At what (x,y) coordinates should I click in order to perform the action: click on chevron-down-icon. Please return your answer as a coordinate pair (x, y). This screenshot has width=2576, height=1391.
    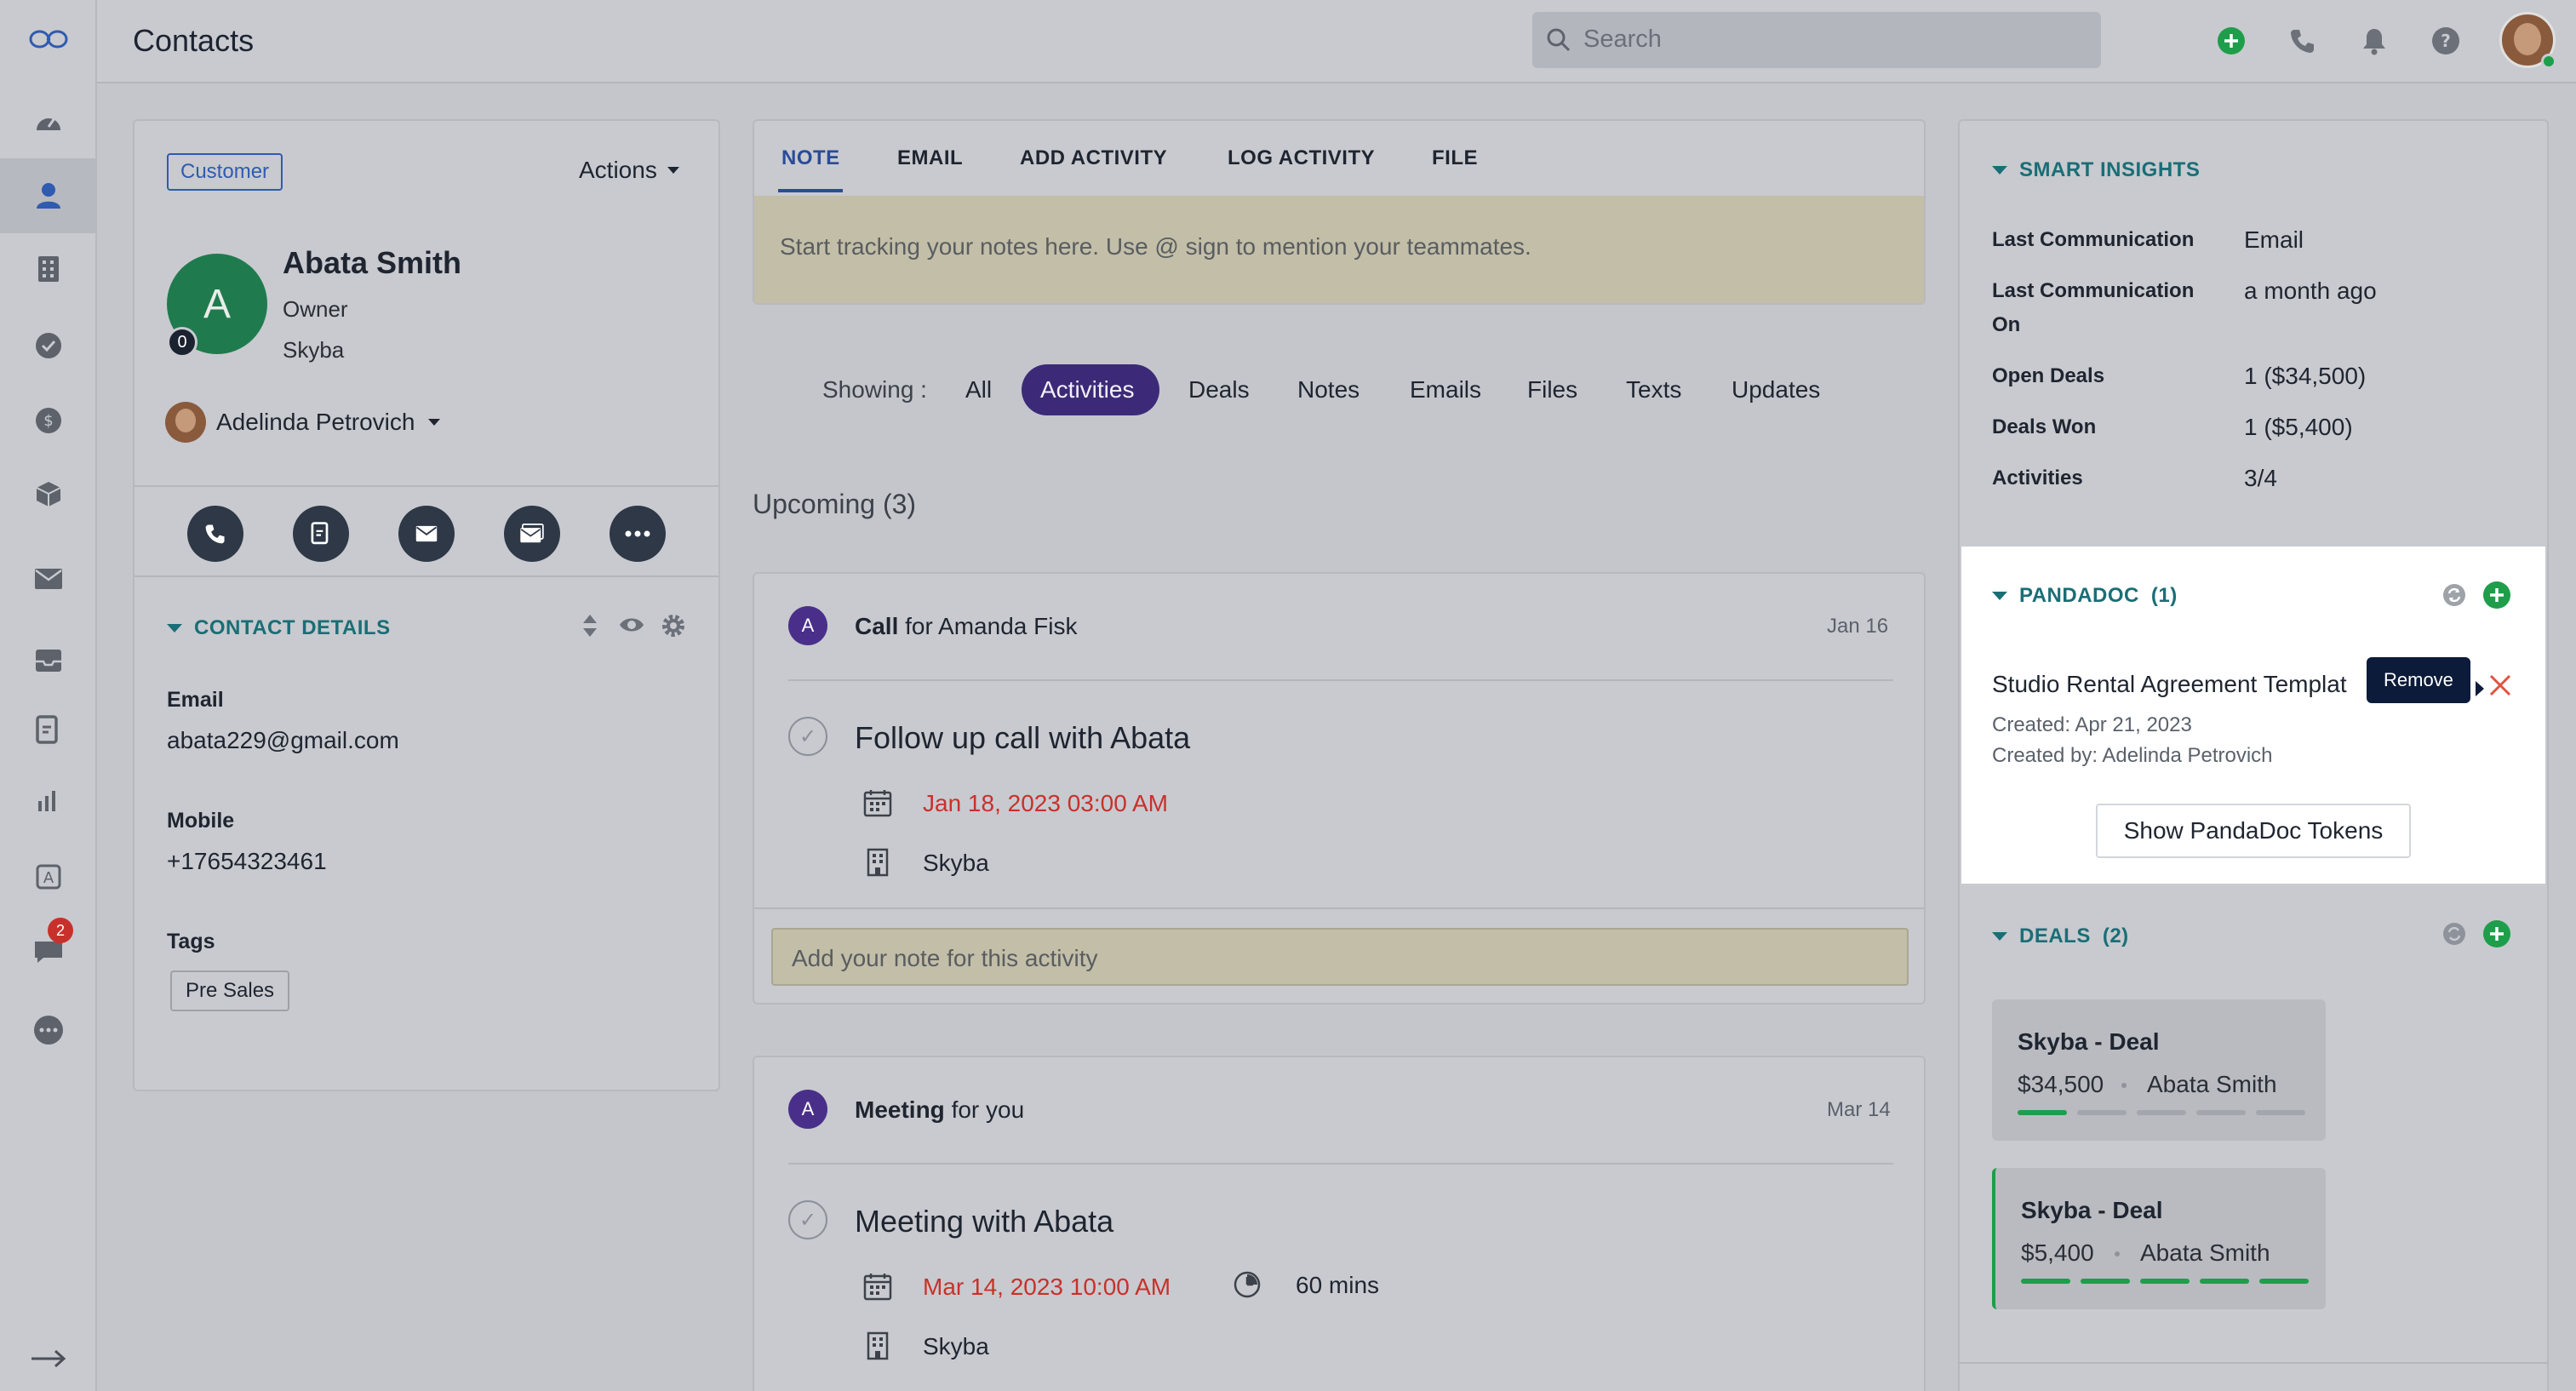
    Looking at the image, I should click on (434, 422).